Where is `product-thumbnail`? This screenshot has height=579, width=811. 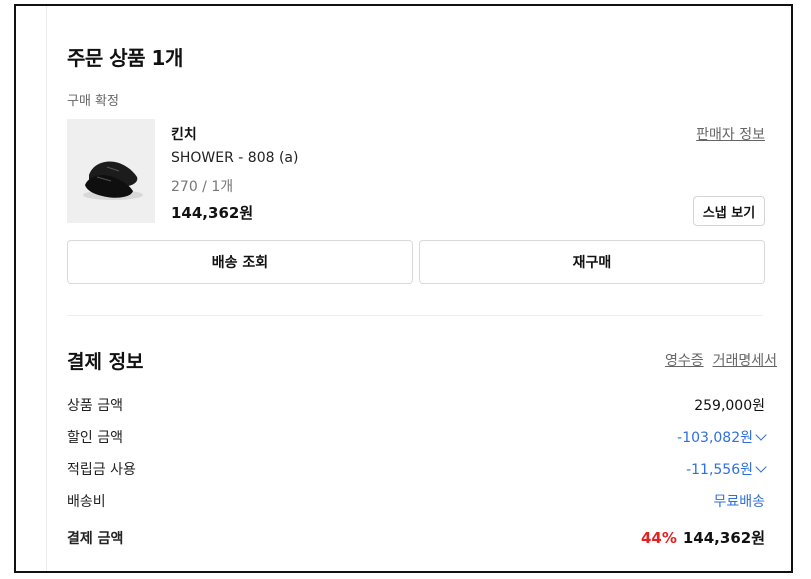
product-thumbnail is located at coordinates (111, 171).